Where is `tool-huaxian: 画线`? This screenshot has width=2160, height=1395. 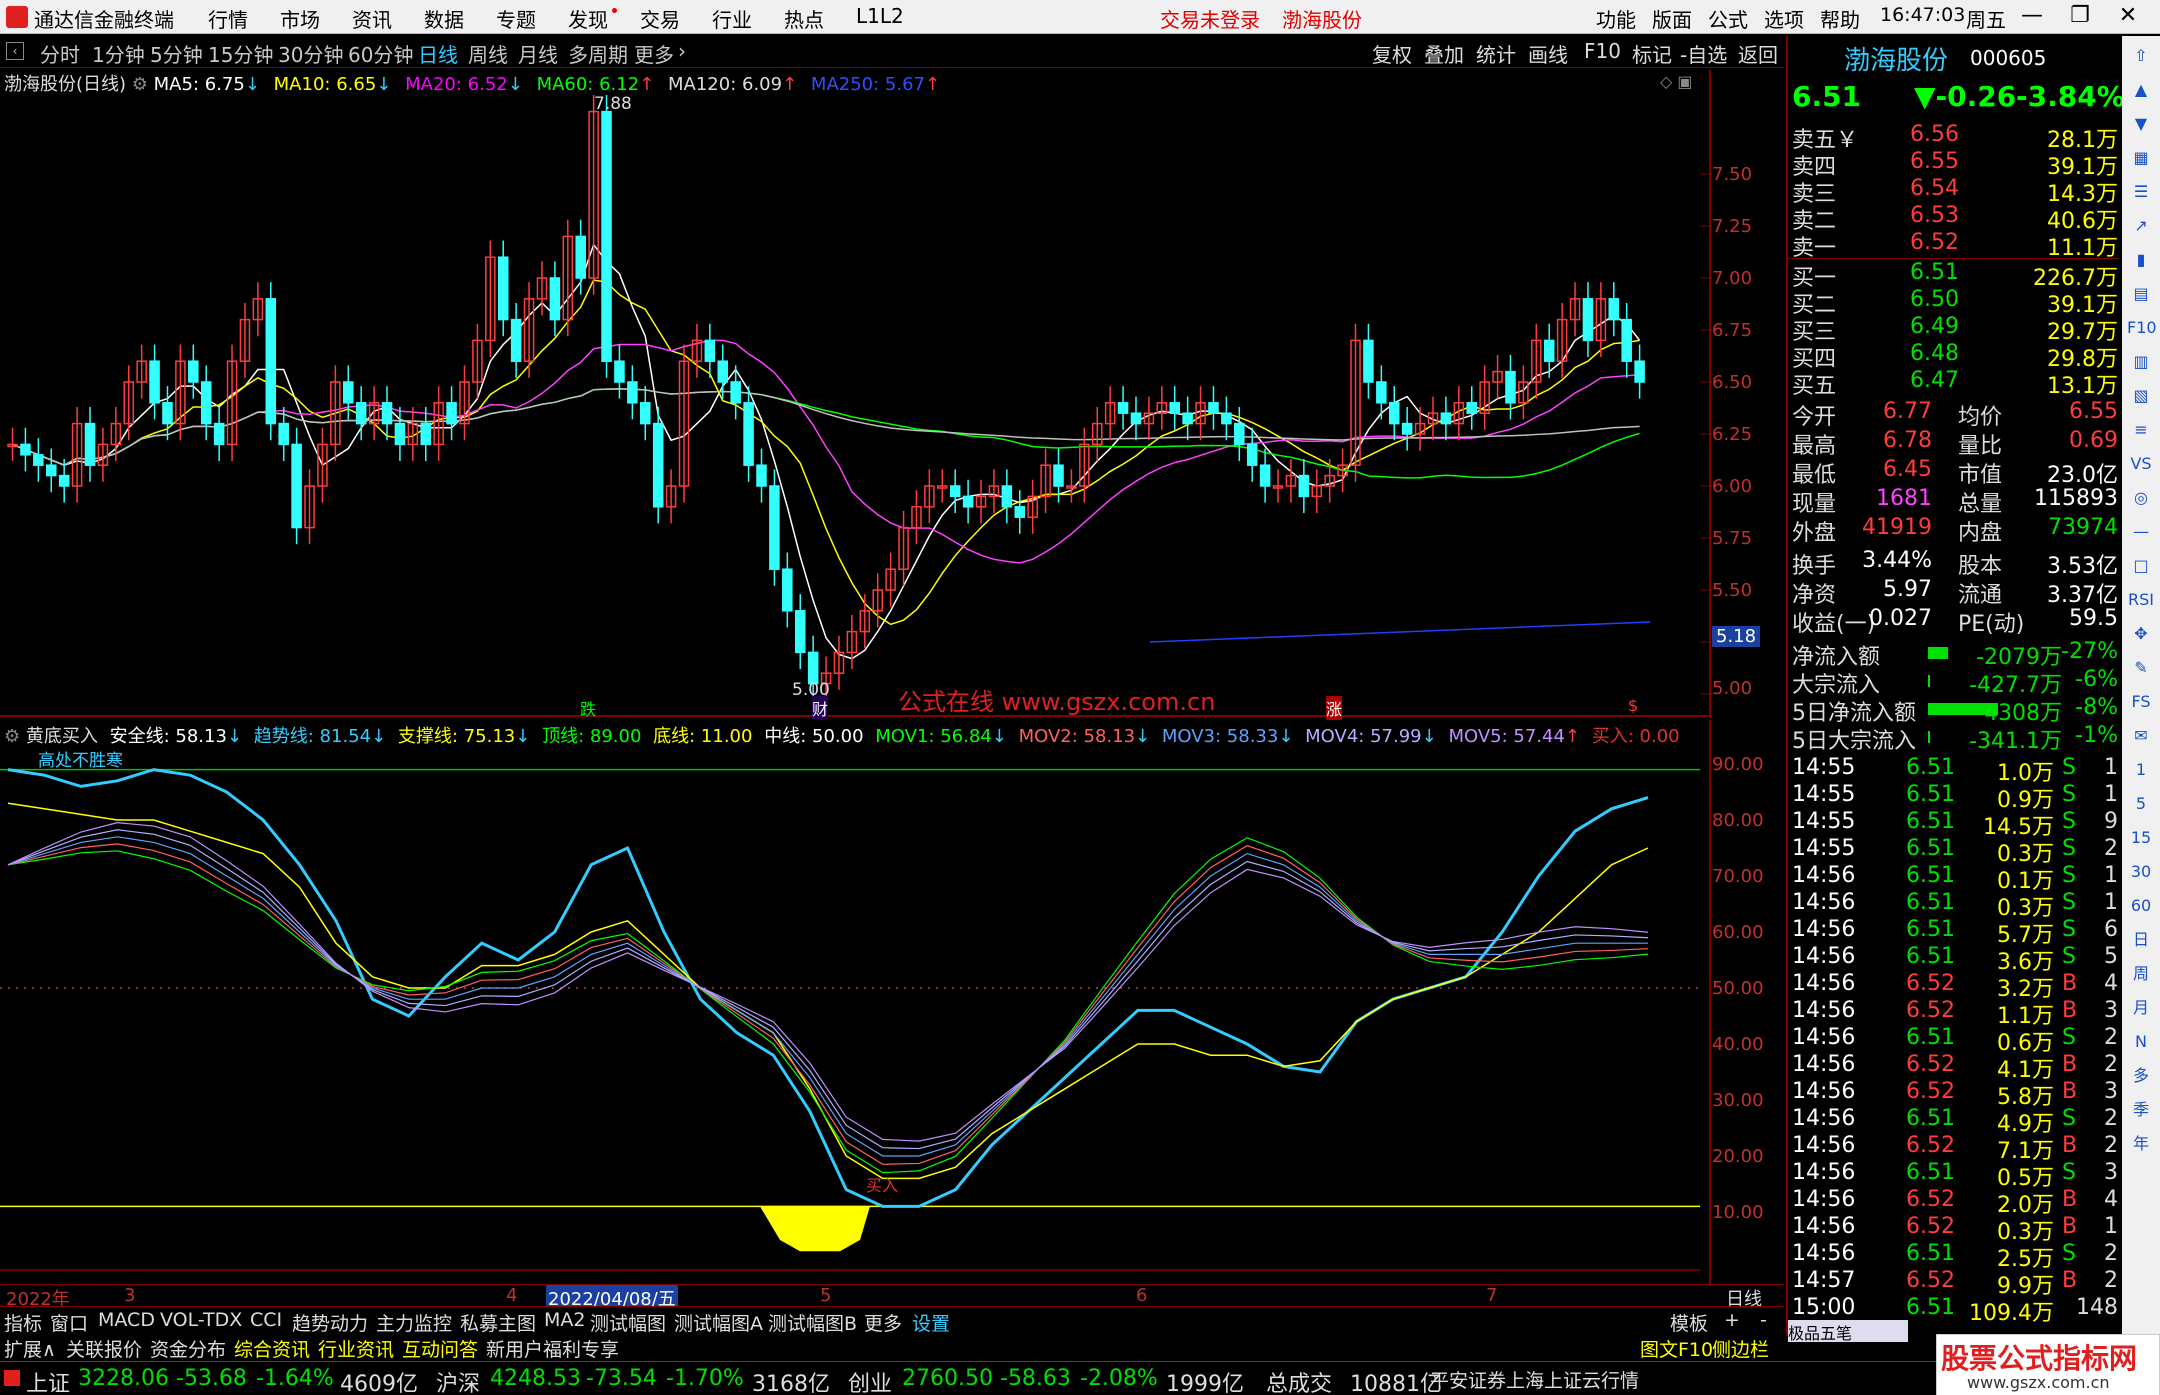
tool-huaxian: 画线 is located at coordinates (1548, 53).